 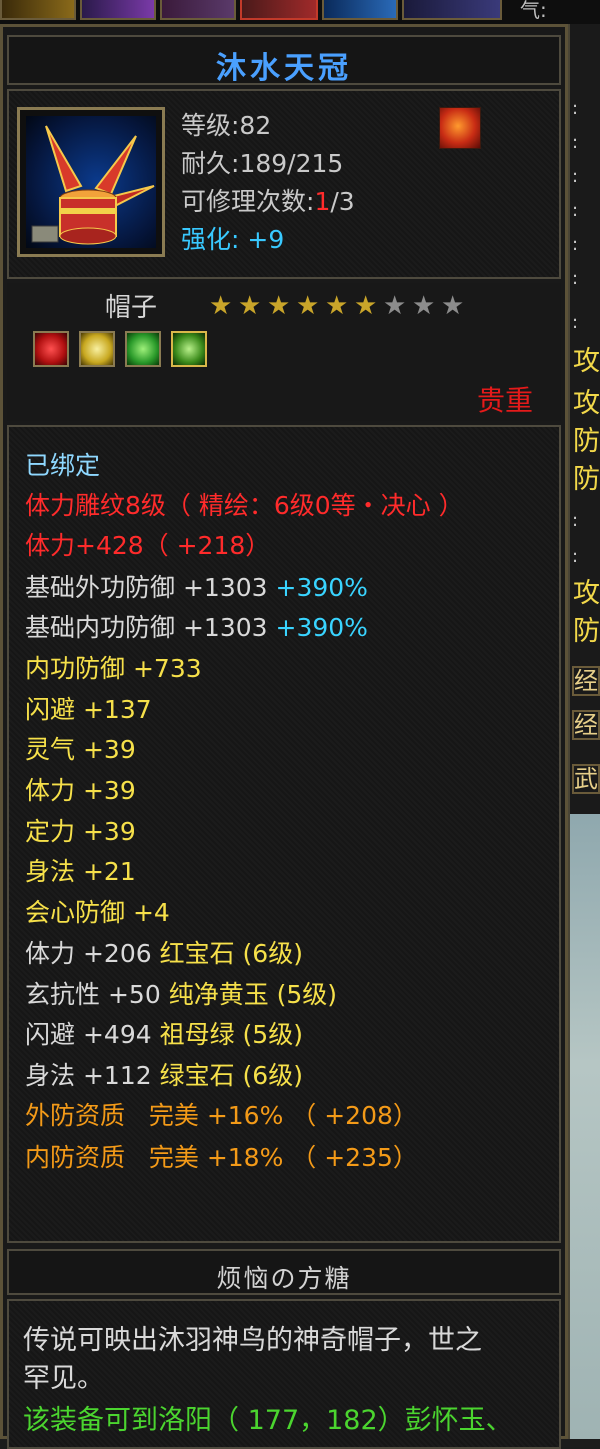 What do you see at coordinates (88, 709) in the screenshot?
I see `attribute-row: 闪避 +137` at bounding box center [88, 709].